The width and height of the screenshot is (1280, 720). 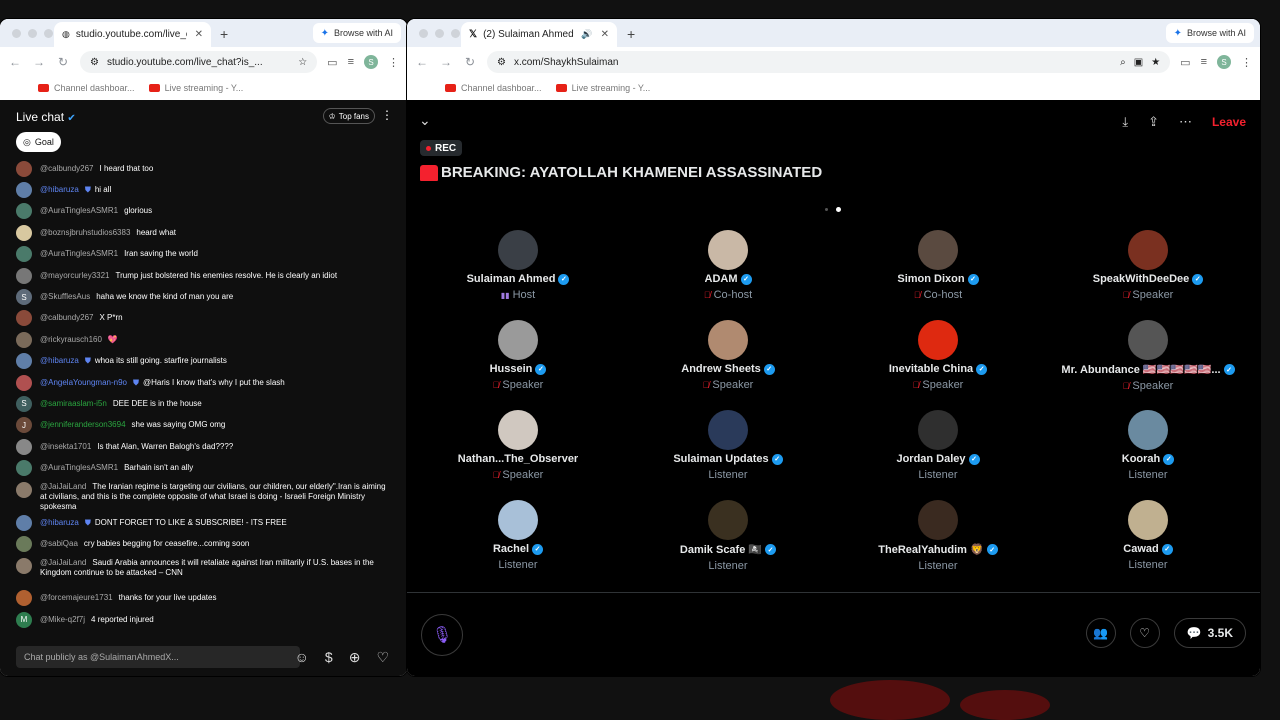 What do you see at coordinates (355, 657) in the screenshot?
I see `add-icon: ⊕` at bounding box center [355, 657].